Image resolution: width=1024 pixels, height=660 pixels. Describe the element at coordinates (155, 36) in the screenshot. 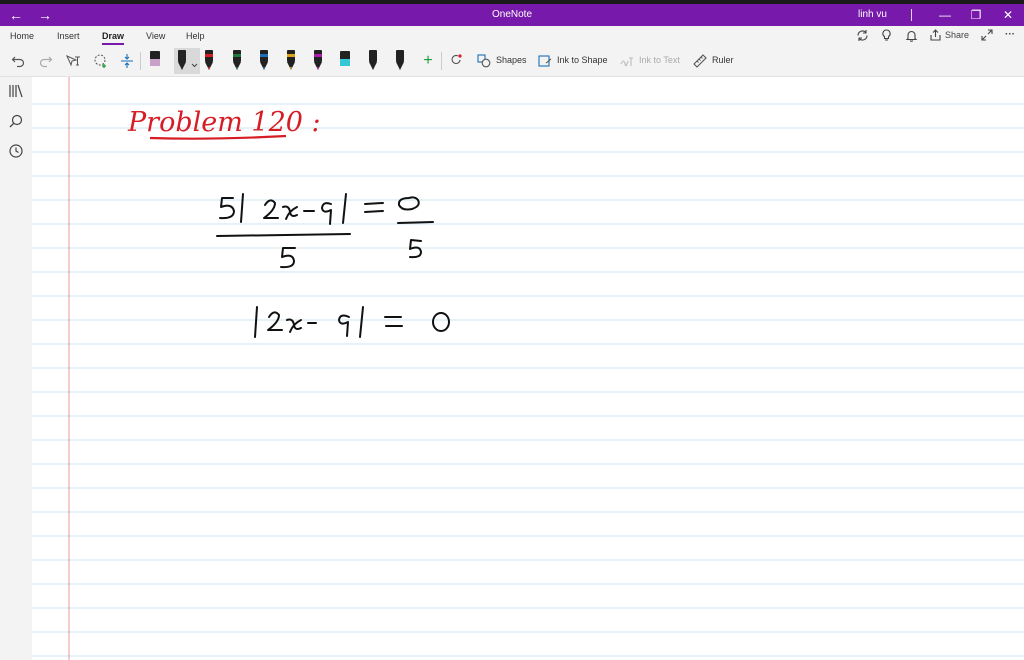

I see `tab-view: View` at that location.